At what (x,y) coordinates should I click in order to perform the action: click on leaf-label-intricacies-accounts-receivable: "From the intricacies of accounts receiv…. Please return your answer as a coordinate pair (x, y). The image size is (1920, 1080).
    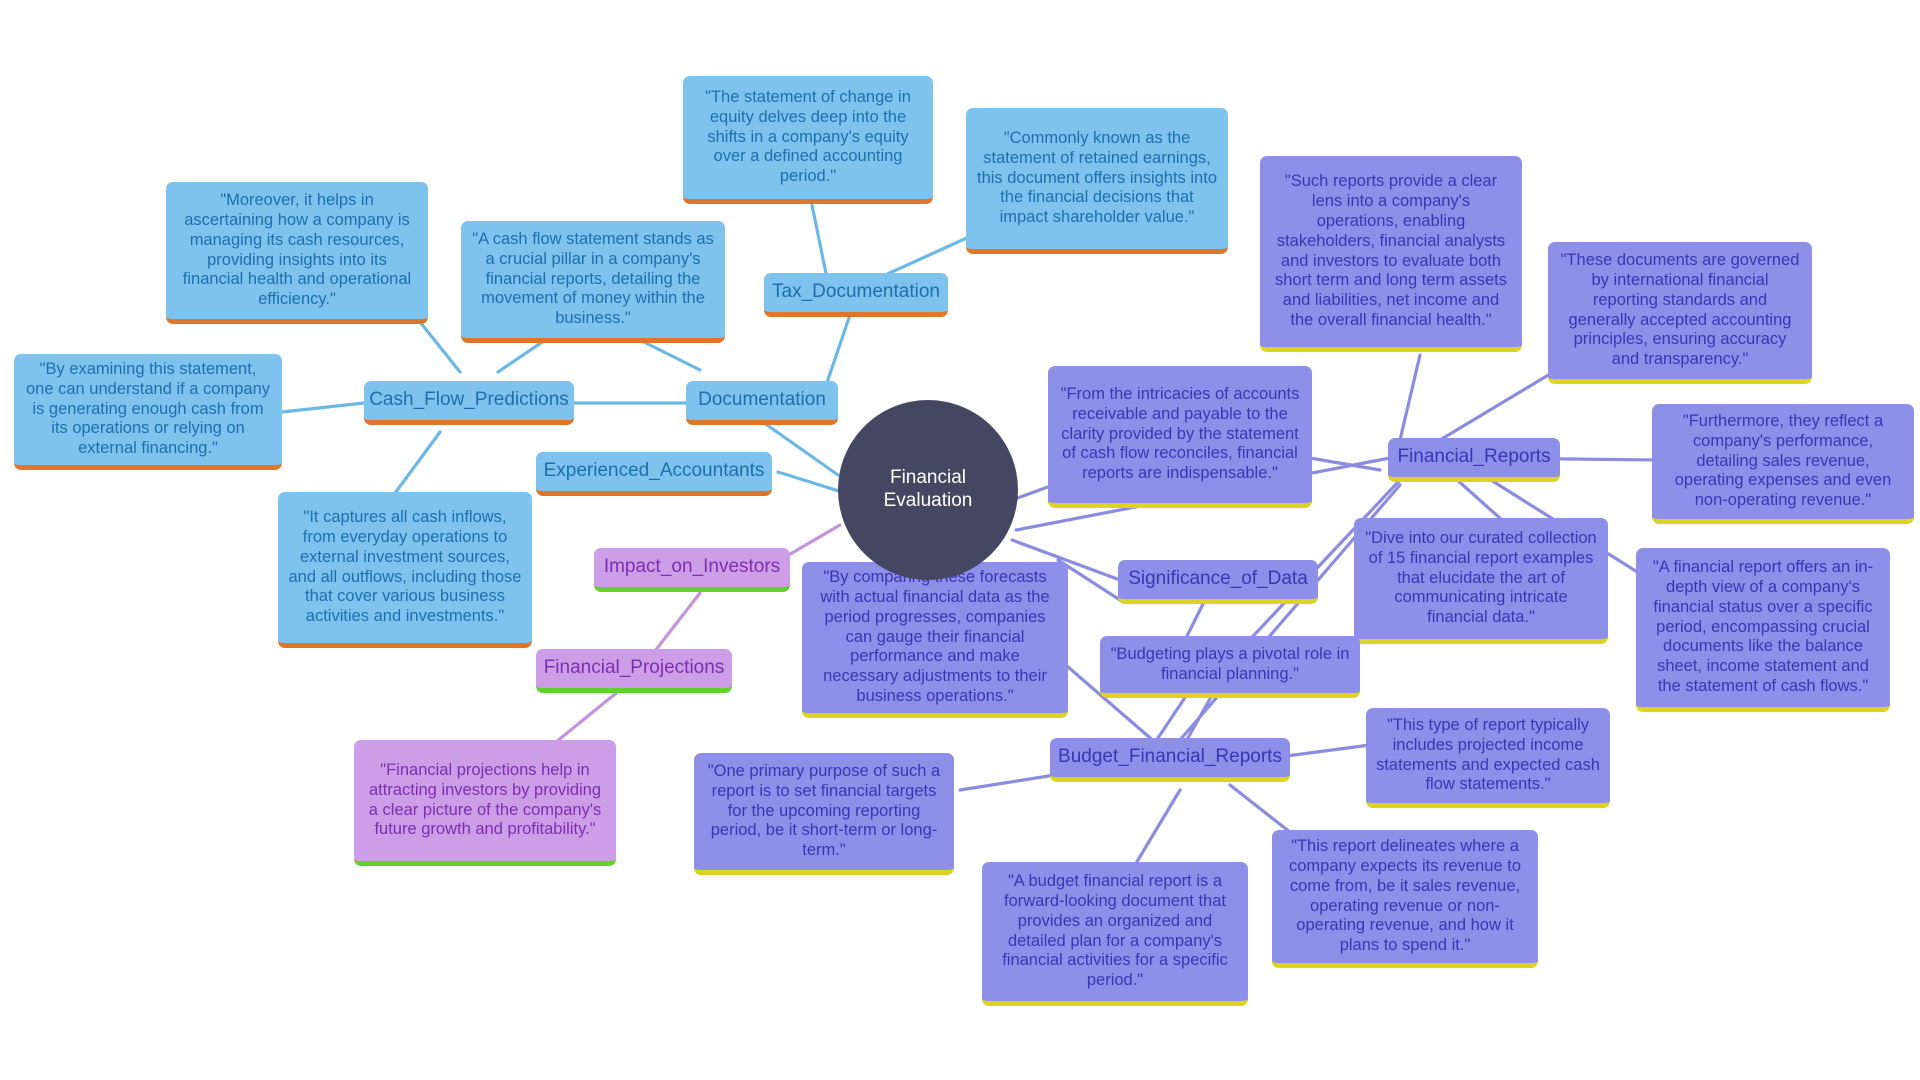
    Looking at the image, I should click on (1180, 434).